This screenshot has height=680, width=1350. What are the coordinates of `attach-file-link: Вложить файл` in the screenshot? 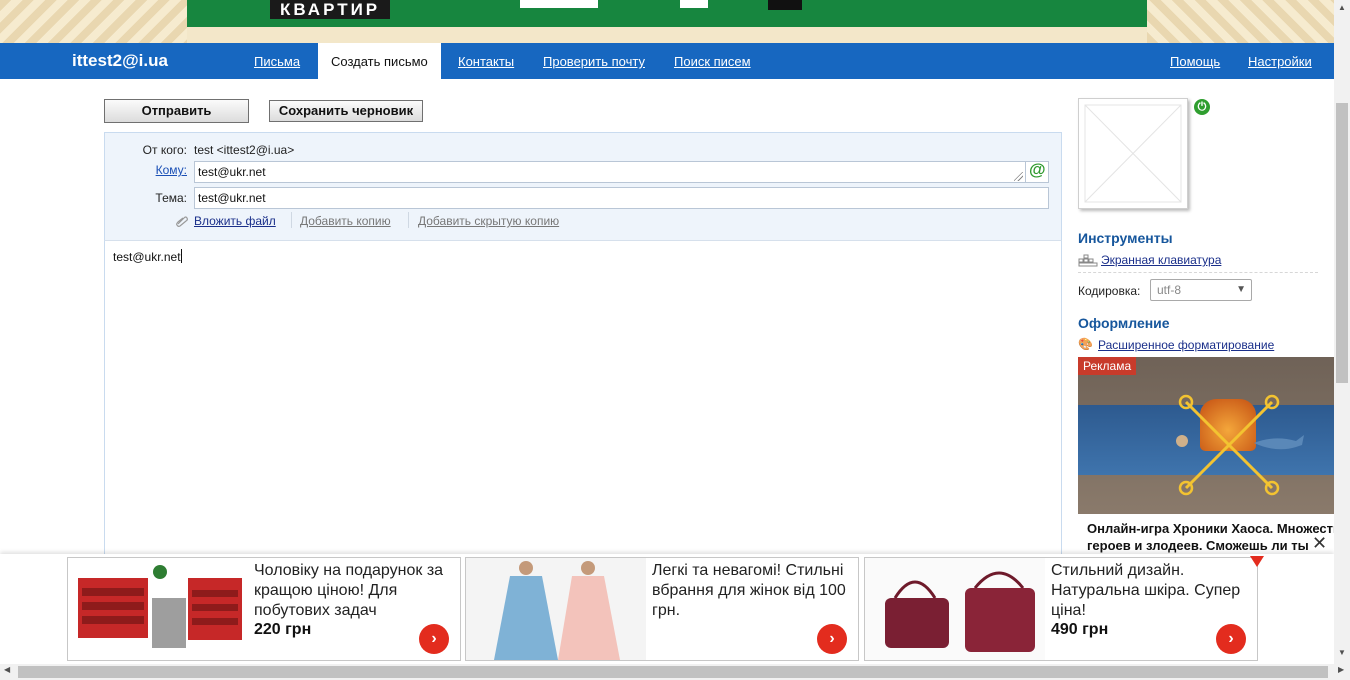 It's located at (235, 221).